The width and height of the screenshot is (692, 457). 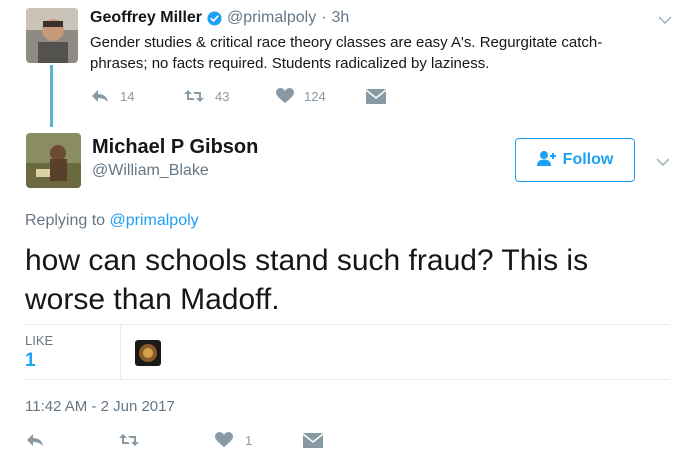 What do you see at coordinates (112, 96) in the screenshot?
I see `parent-reply-button: 14` at bounding box center [112, 96].